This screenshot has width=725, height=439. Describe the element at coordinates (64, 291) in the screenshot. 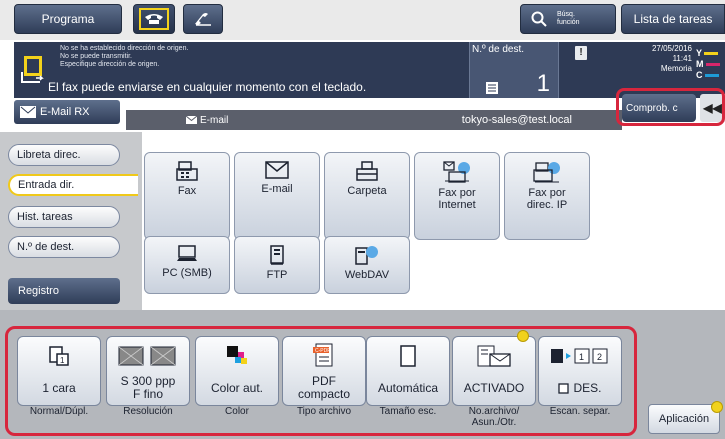

I see `register-button: Registro` at that location.